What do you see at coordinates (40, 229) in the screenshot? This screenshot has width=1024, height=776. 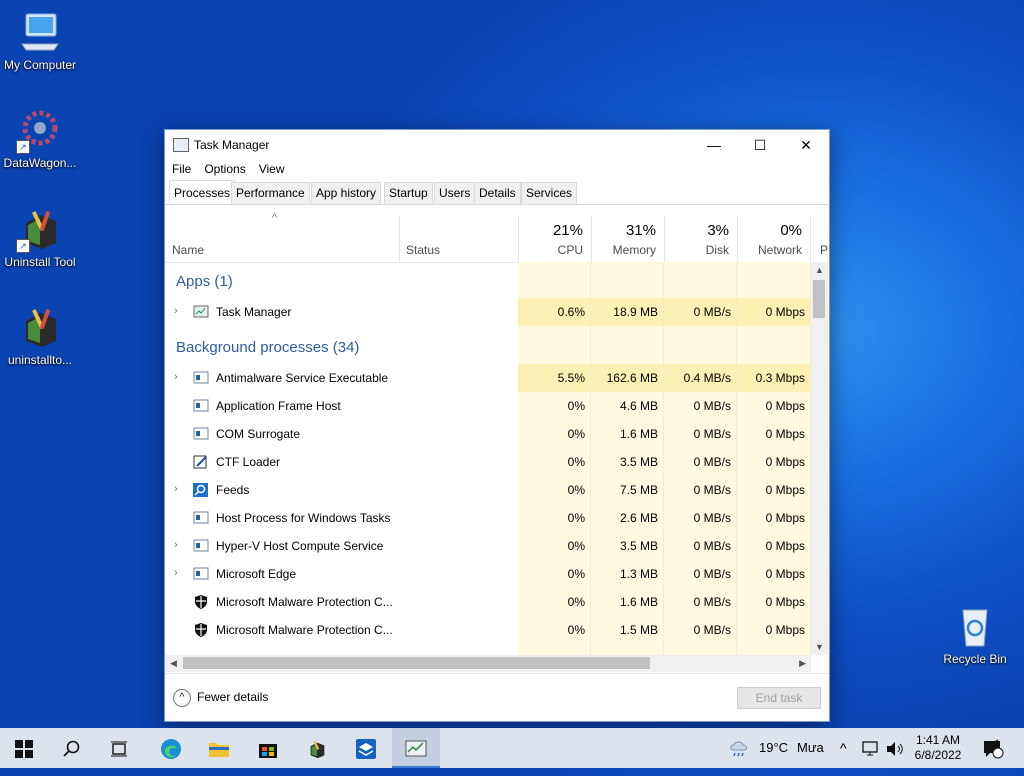 I see `box-tools-icon: ↗` at bounding box center [40, 229].